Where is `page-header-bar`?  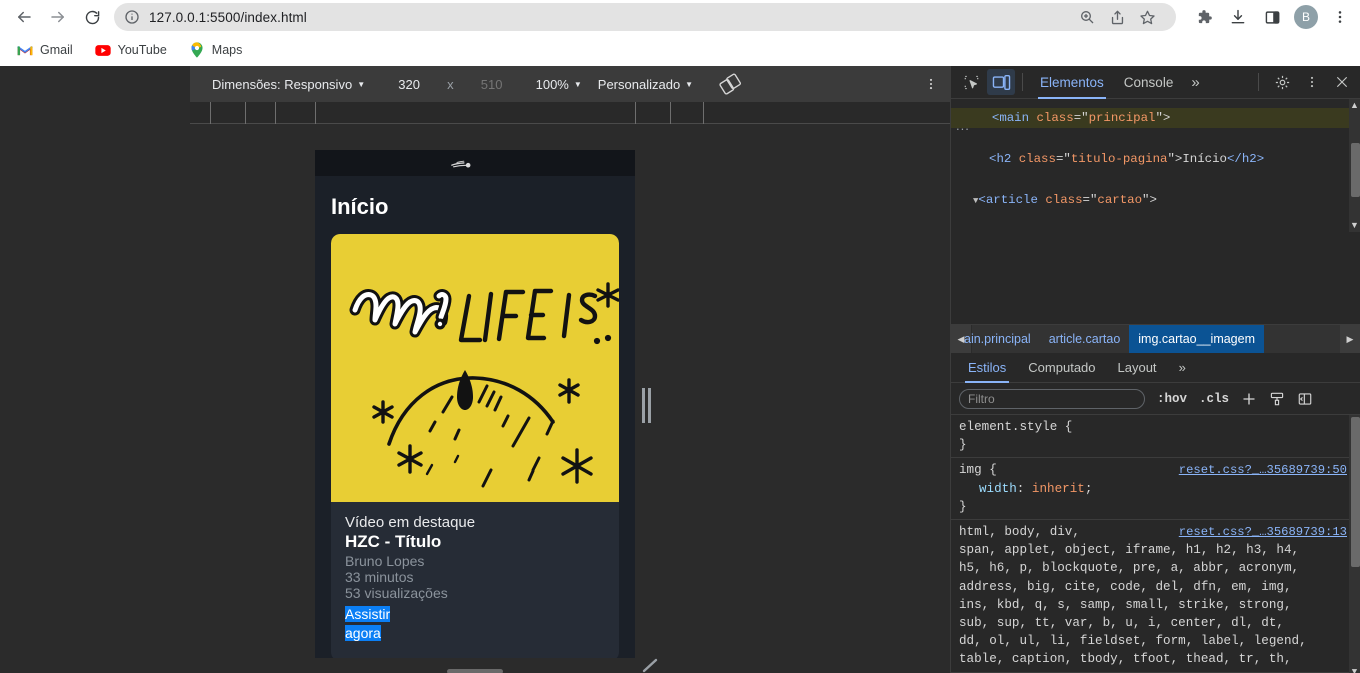
page-header-bar is located at coordinates (475, 163).